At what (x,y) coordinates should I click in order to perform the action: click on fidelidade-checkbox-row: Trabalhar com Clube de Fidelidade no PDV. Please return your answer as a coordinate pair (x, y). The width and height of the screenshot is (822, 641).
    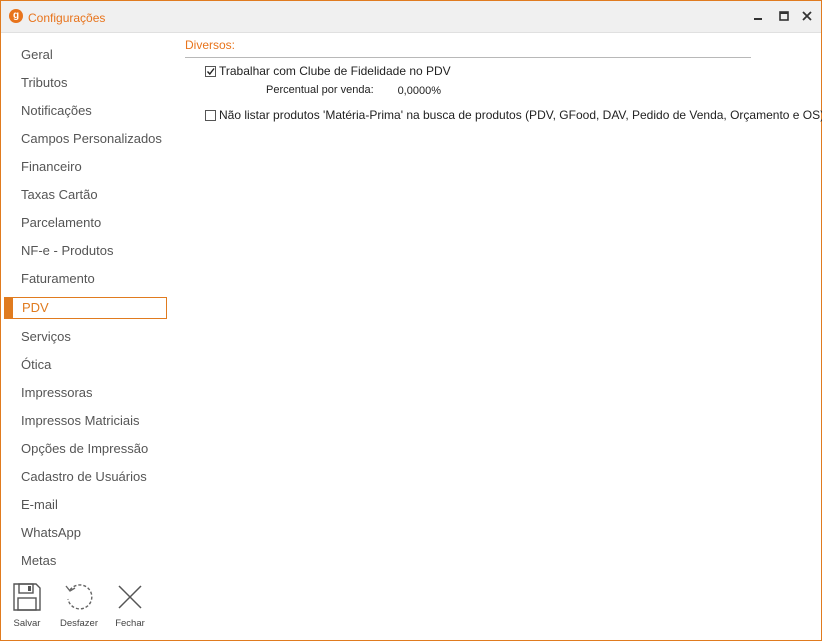
    Looking at the image, I should click on (328, 71).